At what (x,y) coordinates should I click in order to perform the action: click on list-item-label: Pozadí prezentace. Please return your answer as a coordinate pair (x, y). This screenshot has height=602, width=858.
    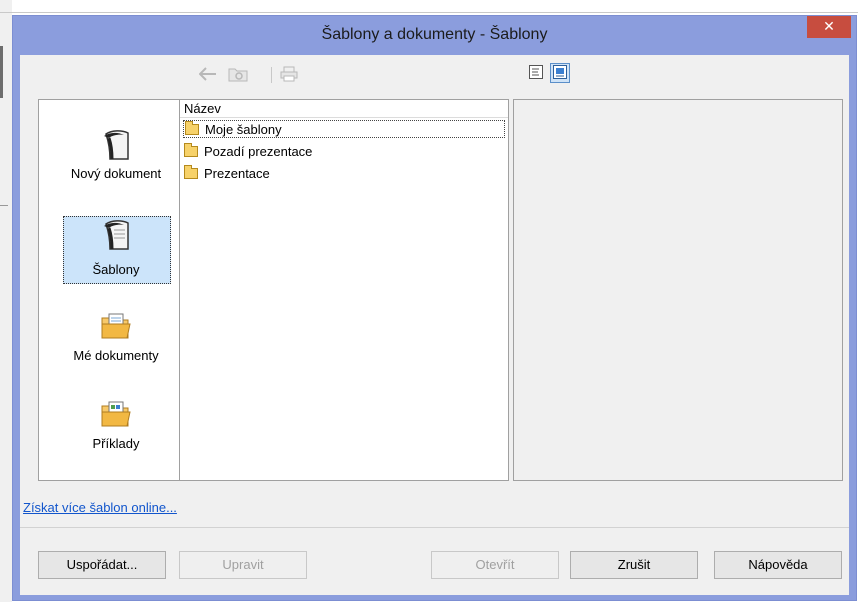
    Looking at the image, I should click on (258, 151).